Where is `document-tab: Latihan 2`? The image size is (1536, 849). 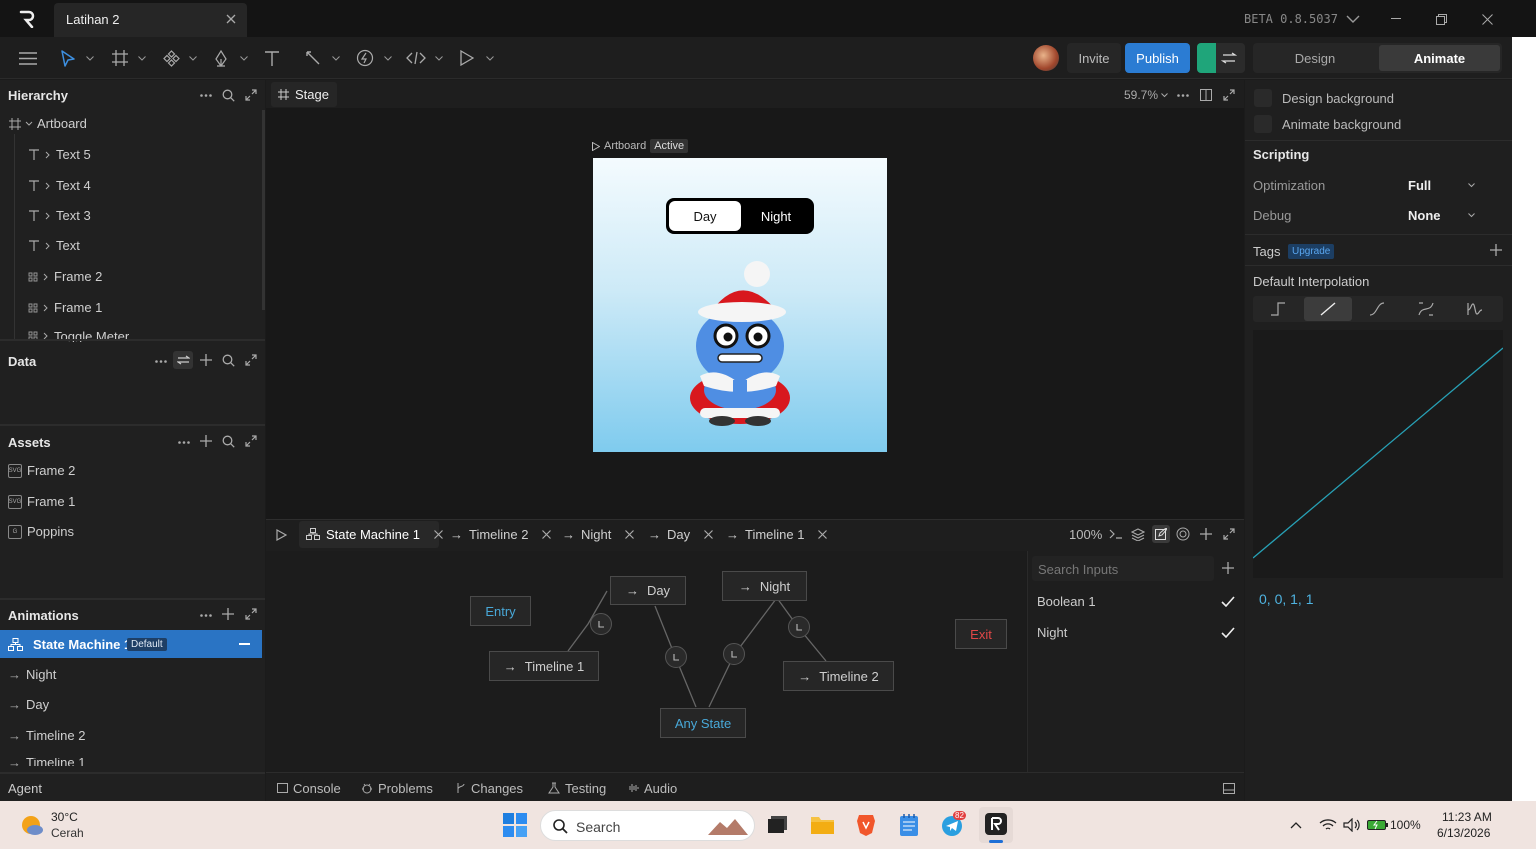
document-tab: Latihan 2 is located at coordinates (150, 20).